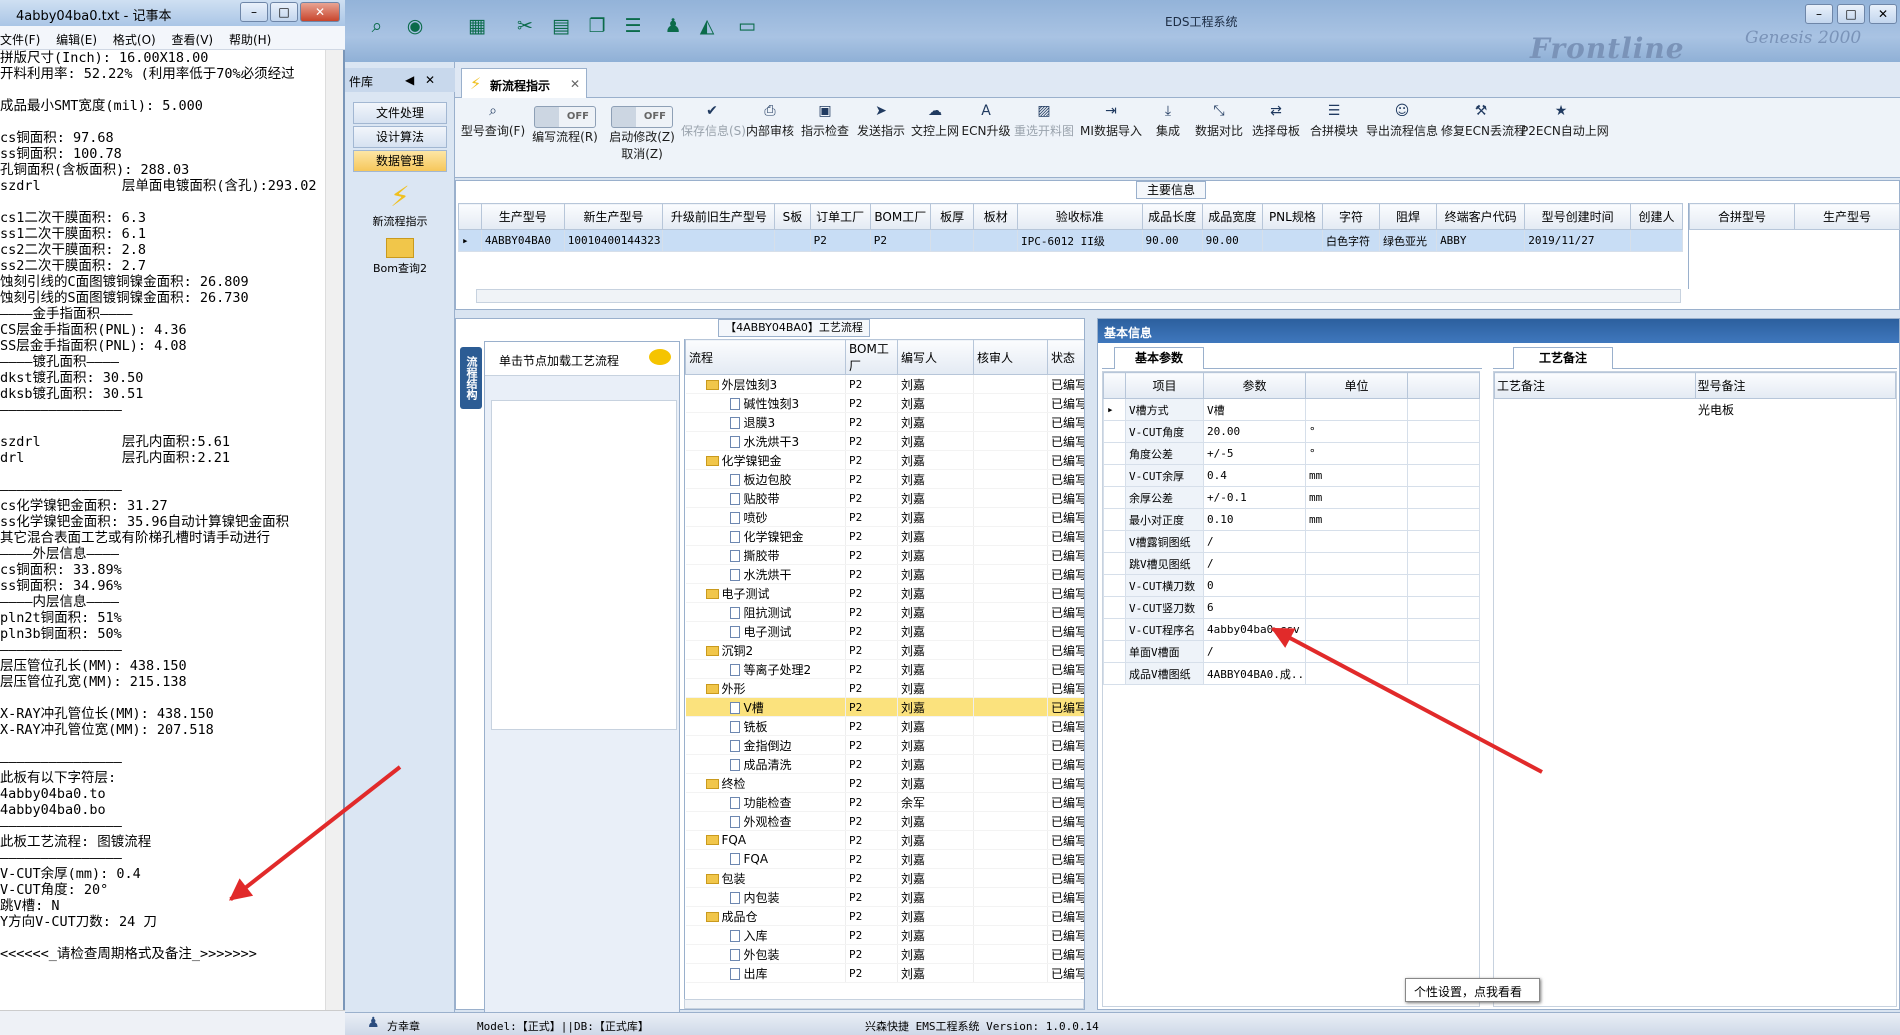 This screenshot has height=1035, width=1900. I want to click on app-close-button: ✕, so click(1883, 14).